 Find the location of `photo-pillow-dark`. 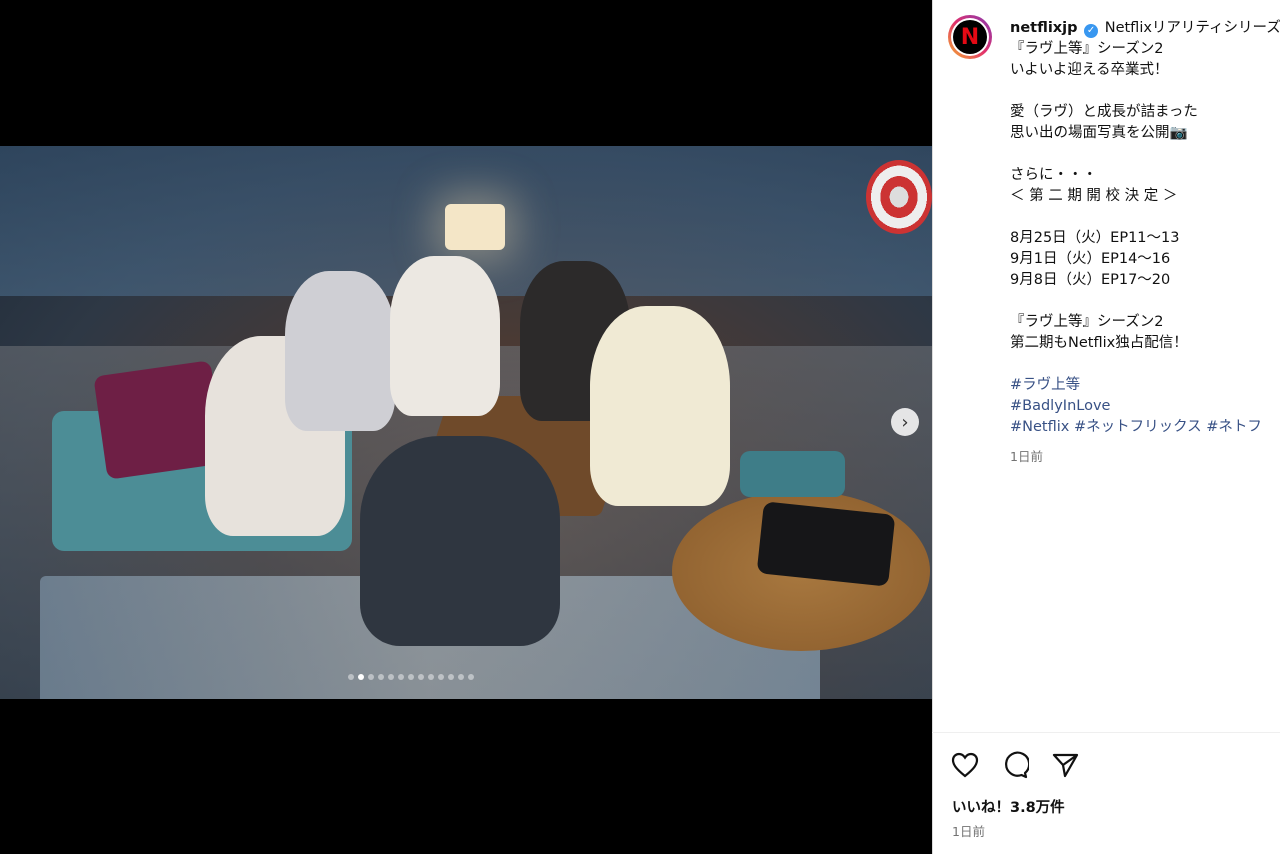

photo-pillow-dark is located at coordinates (826, 544).